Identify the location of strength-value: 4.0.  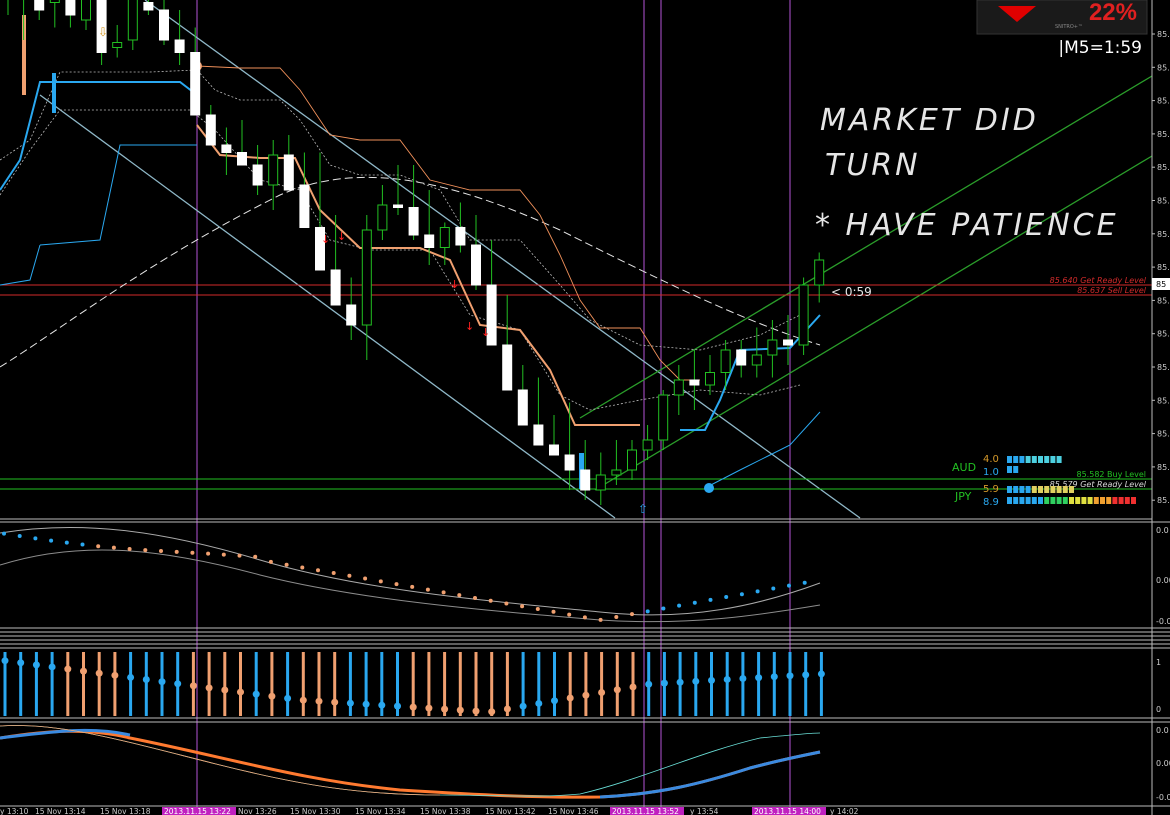
(991, 459).